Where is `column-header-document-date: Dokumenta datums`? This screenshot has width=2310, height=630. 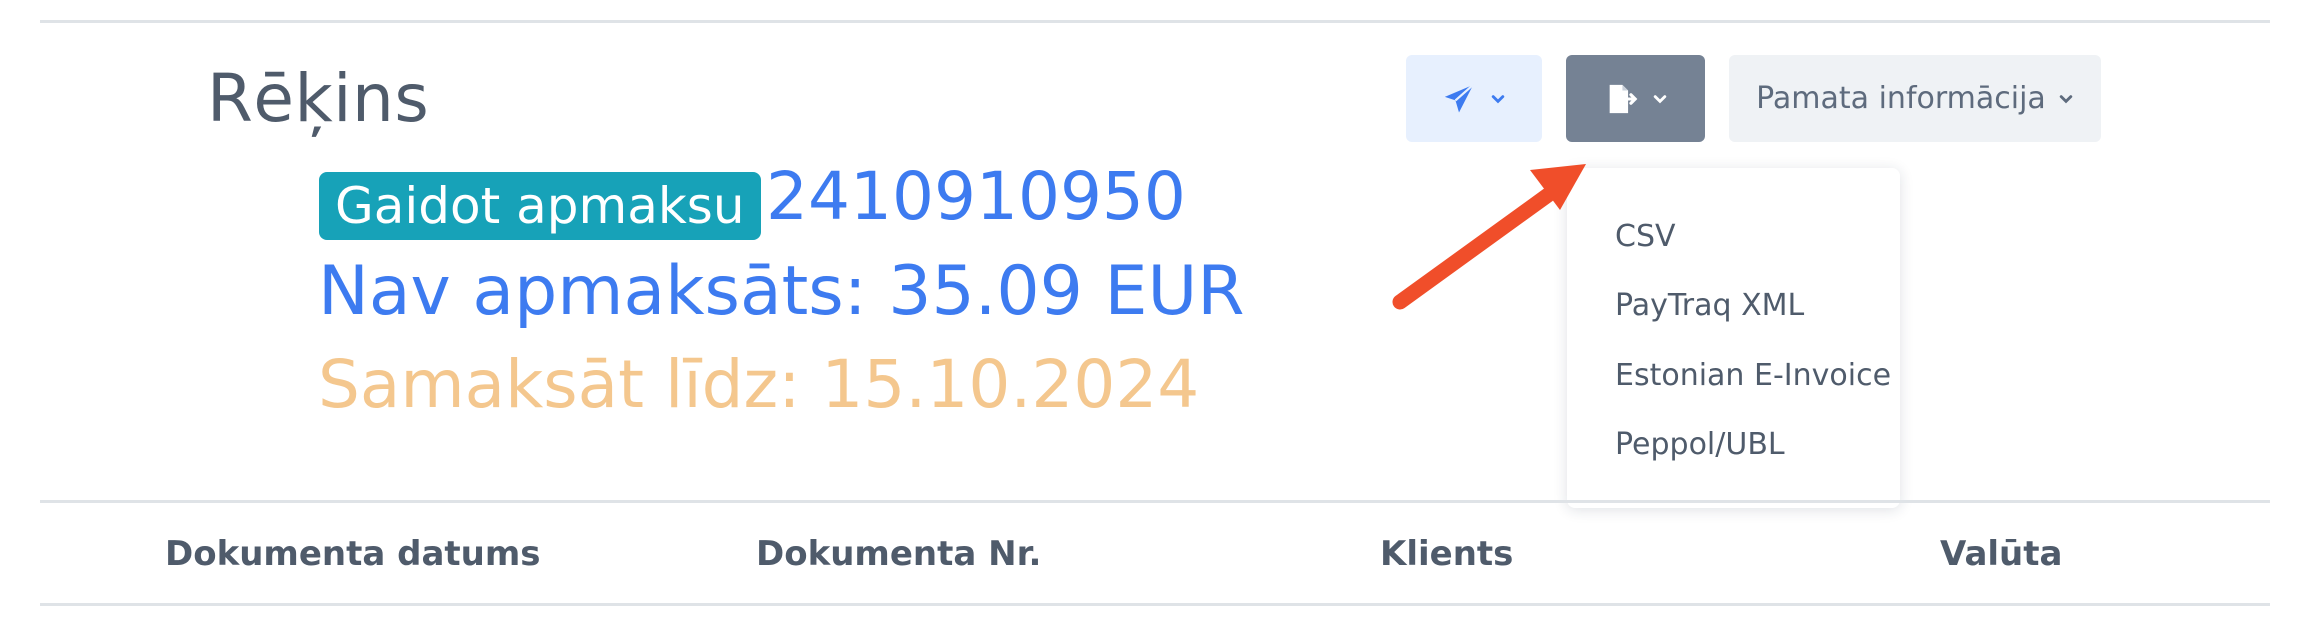 column-header-document-date: Dokumenta datums is located at coordinates (353, 554).